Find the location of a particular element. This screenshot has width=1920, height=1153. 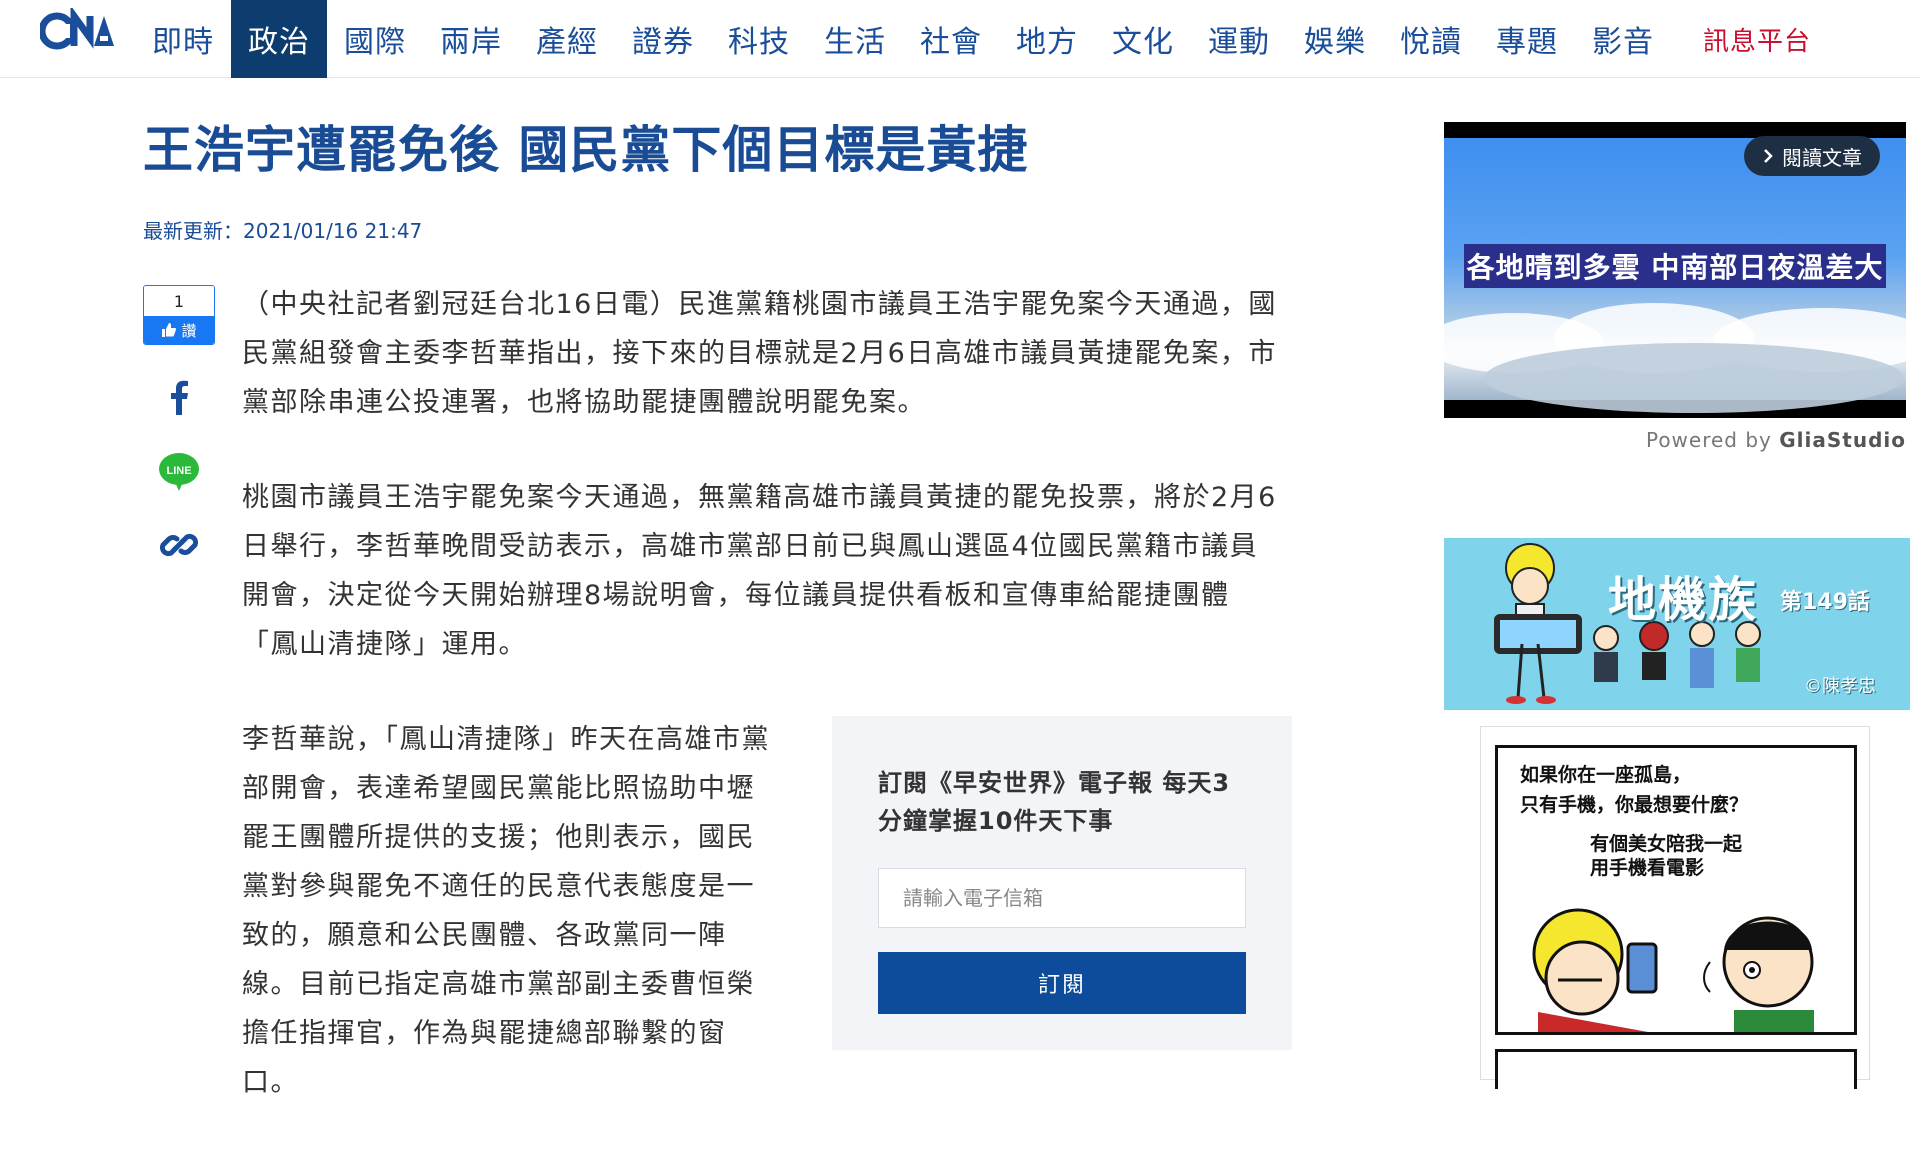

comic-banner: 地機族 第149話 ©陳孝忠 is located at coordinates (1677, 624).